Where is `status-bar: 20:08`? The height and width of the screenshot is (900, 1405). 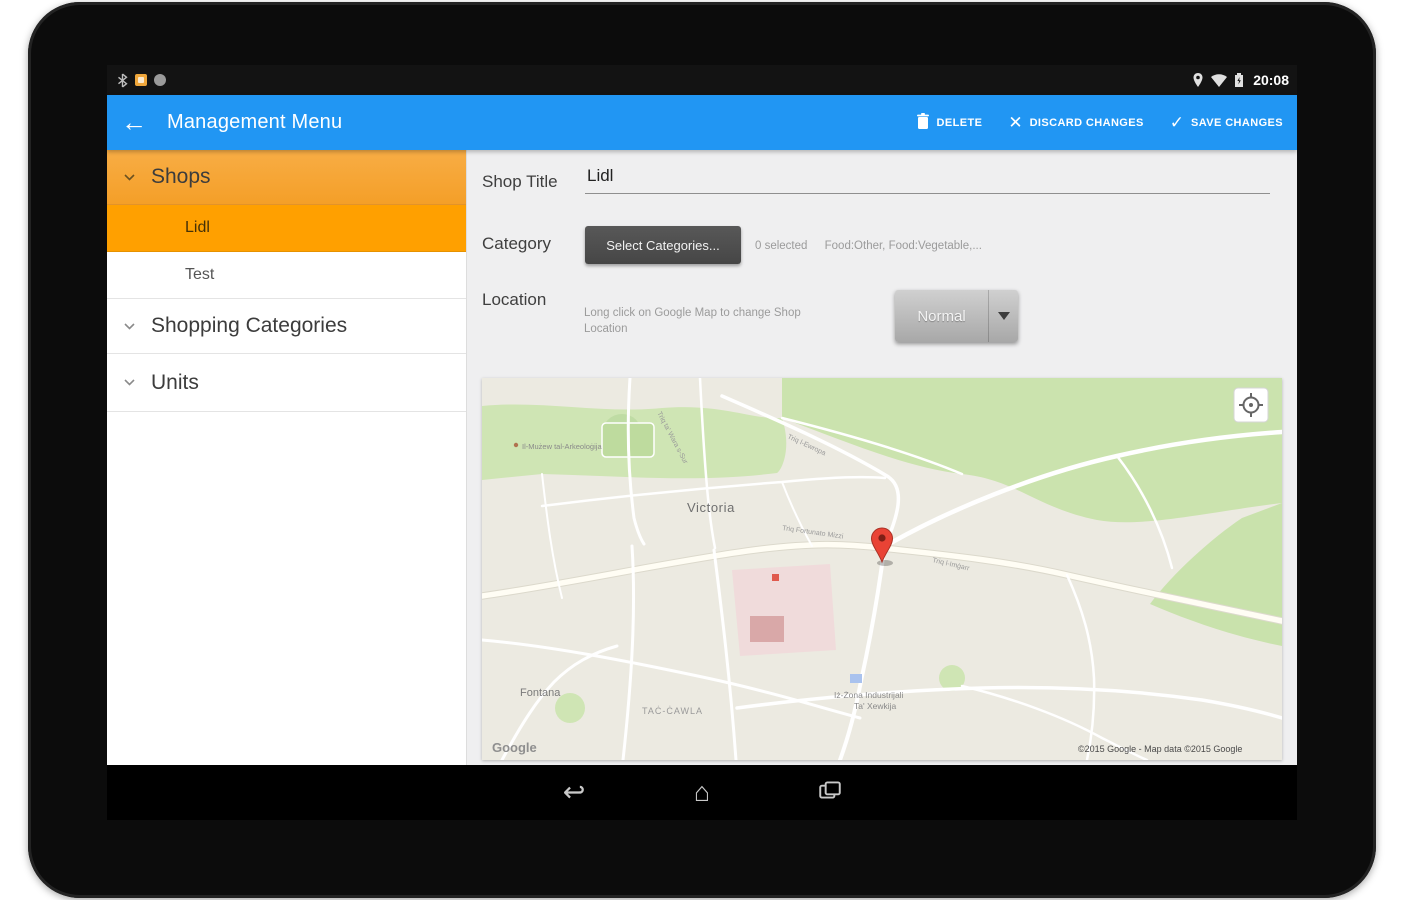 status-bar: 20:08 is located at coordinates (702, 80).